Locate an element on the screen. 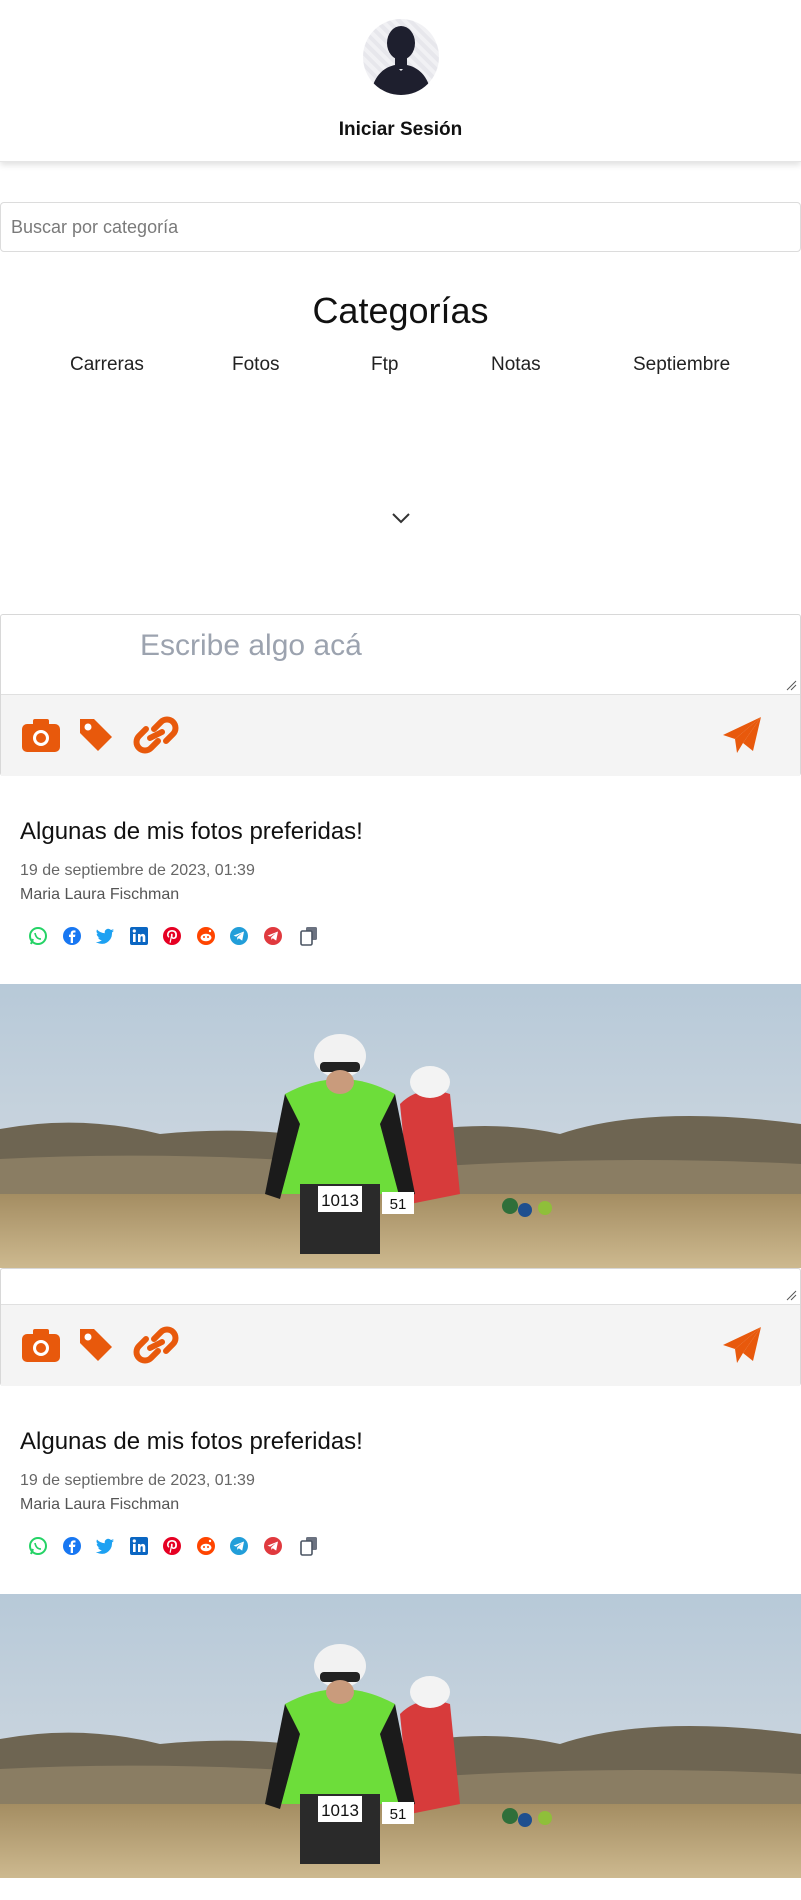 The image size is (801, 1900). user-silhouette-icon is located at coordinates (401, 60).